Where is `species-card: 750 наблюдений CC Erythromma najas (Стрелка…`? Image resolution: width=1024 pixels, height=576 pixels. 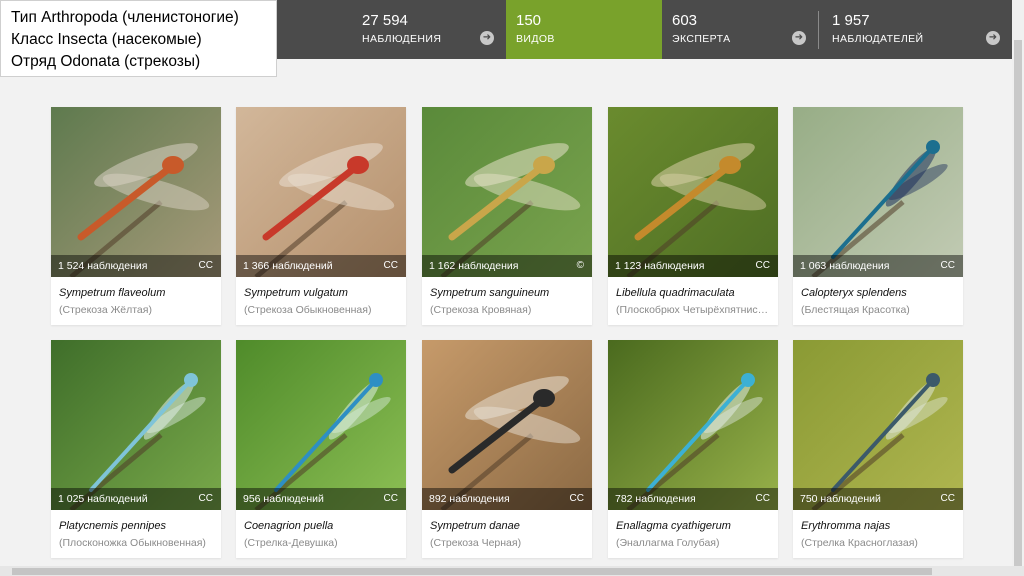
species-card: 750 наблюдений CC Erythromma najas (Стрелка… is located at coordinates (878, 449).